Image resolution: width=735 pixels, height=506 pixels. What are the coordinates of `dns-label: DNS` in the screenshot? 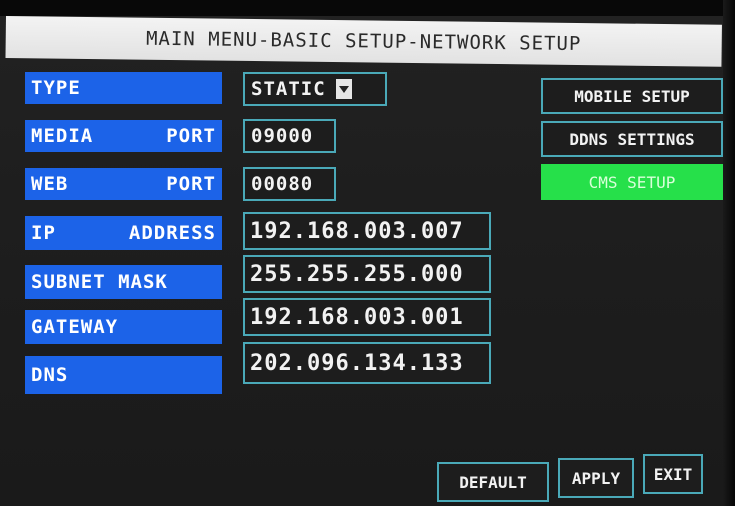 It's located at (123, 375).